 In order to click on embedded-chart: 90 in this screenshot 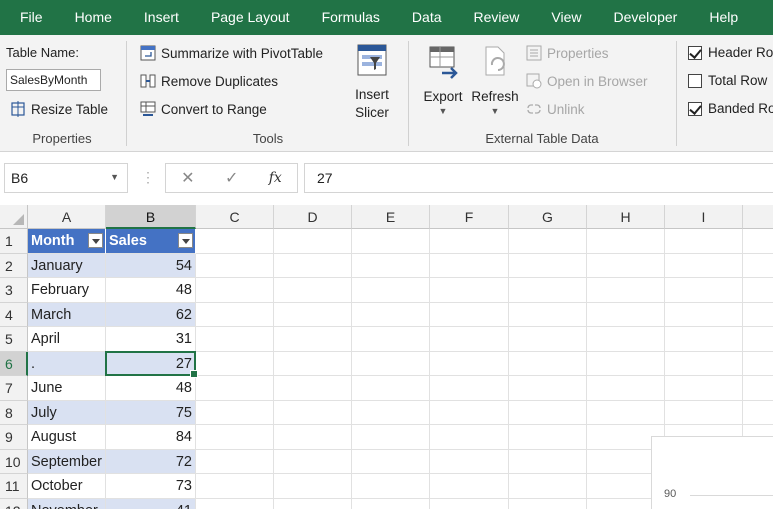, I will do `click(712, 472)`.